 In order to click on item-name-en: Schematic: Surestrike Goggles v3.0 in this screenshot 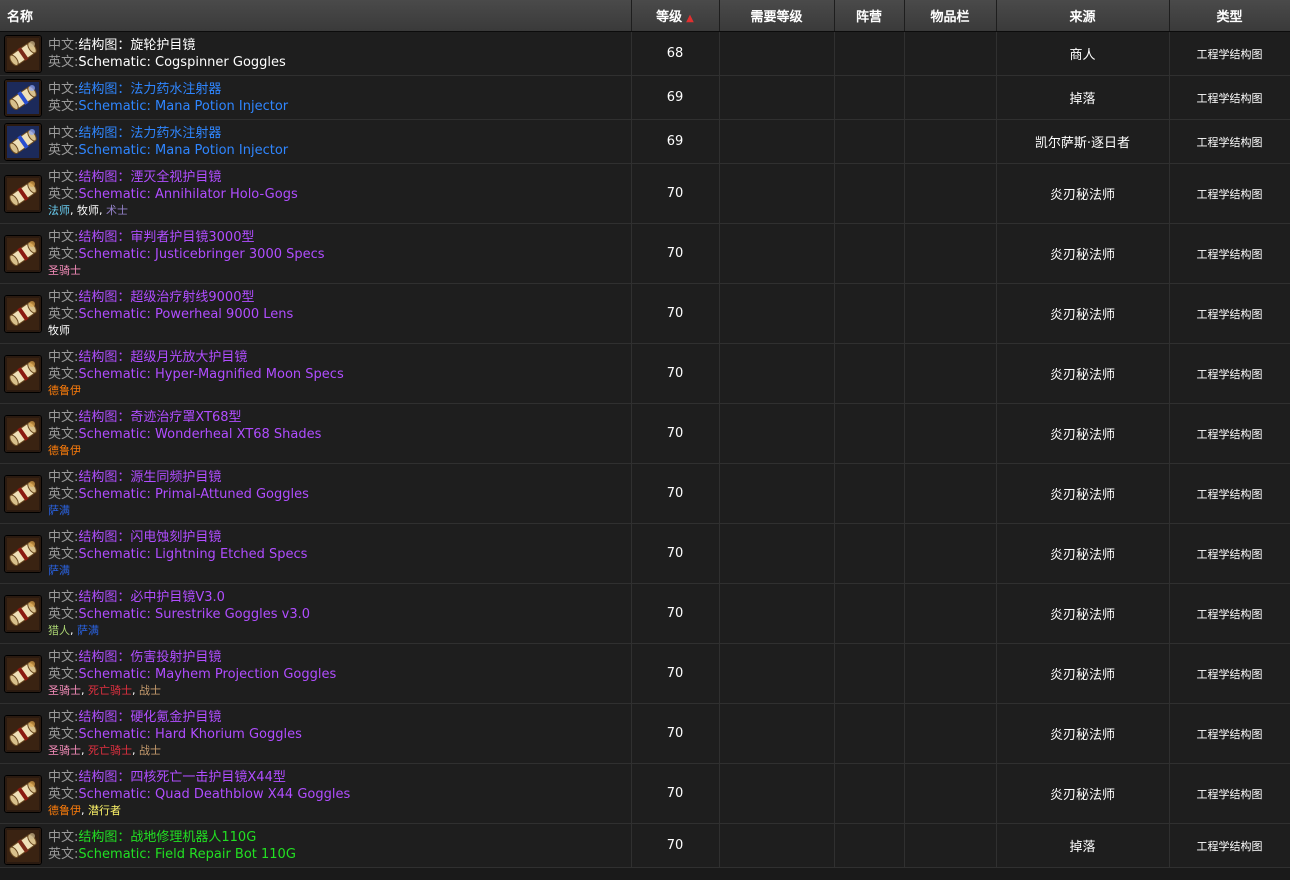, I will do `click(194, 614)`.